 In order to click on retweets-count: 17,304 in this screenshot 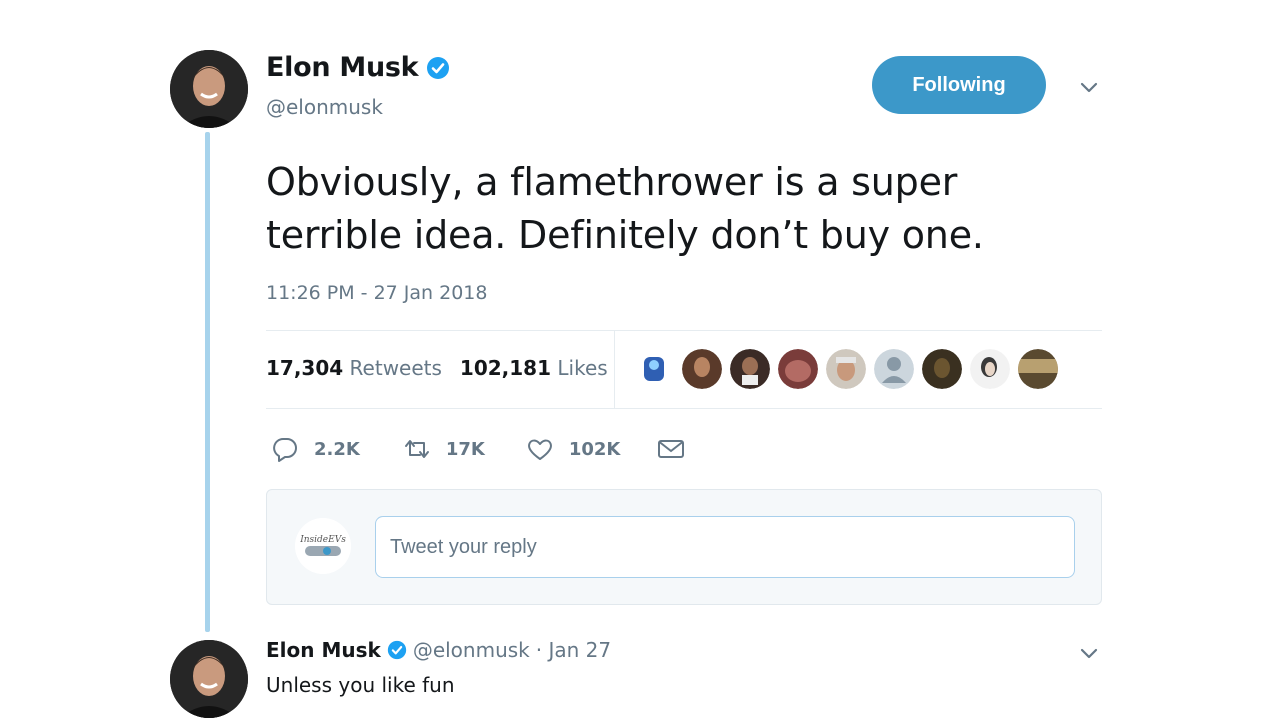, I will do `click(305, 368)`.